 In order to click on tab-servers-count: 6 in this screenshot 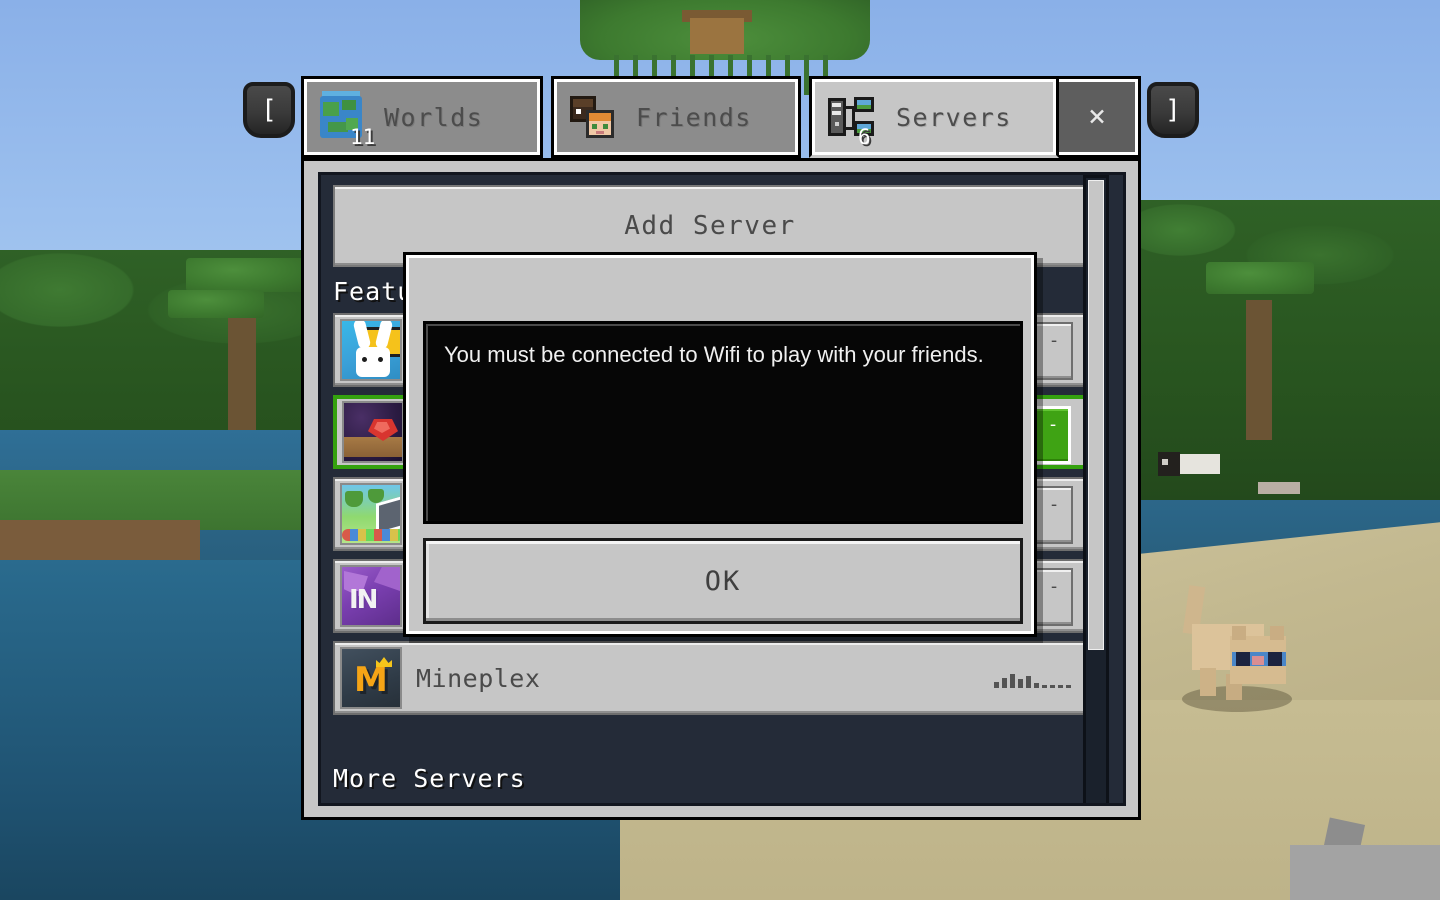, I will do `click(864, 137)`.